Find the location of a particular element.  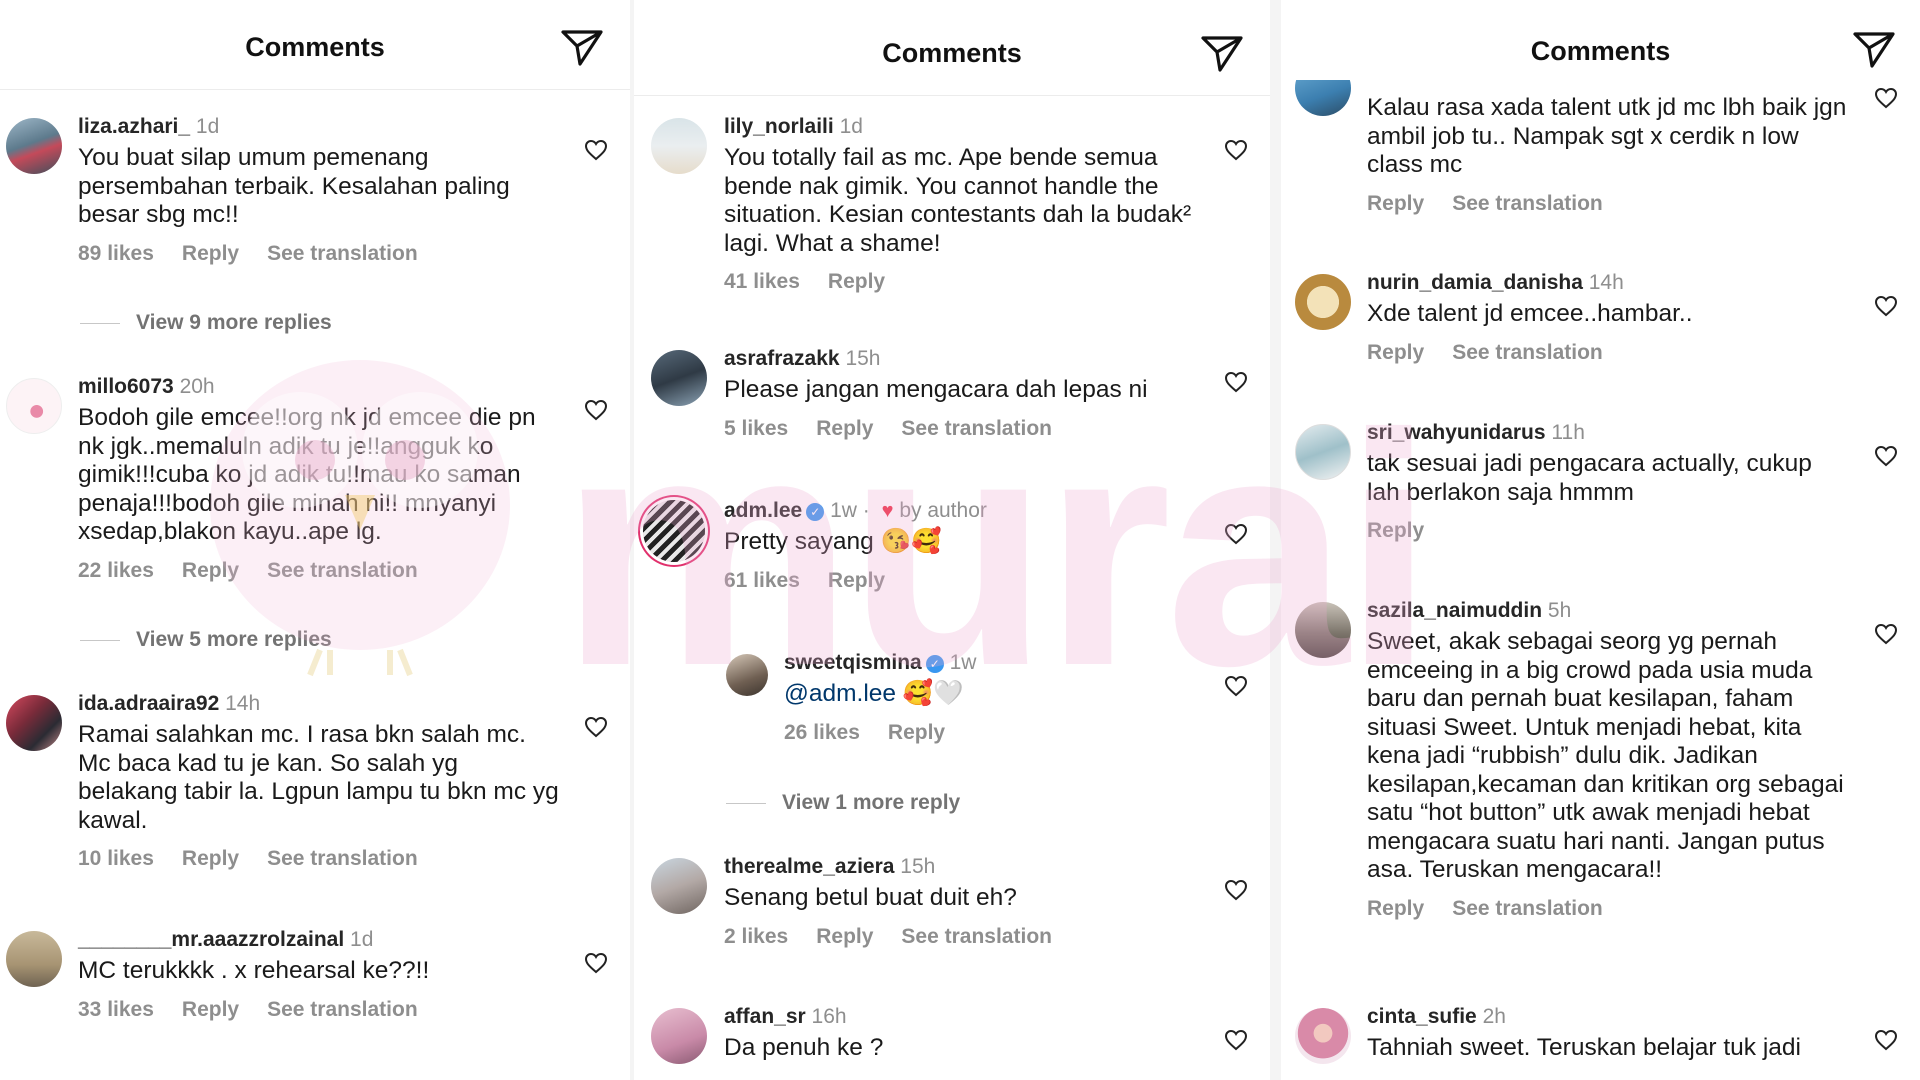

verified-badge-icon: ✓ is located at coordinates (934, 664).